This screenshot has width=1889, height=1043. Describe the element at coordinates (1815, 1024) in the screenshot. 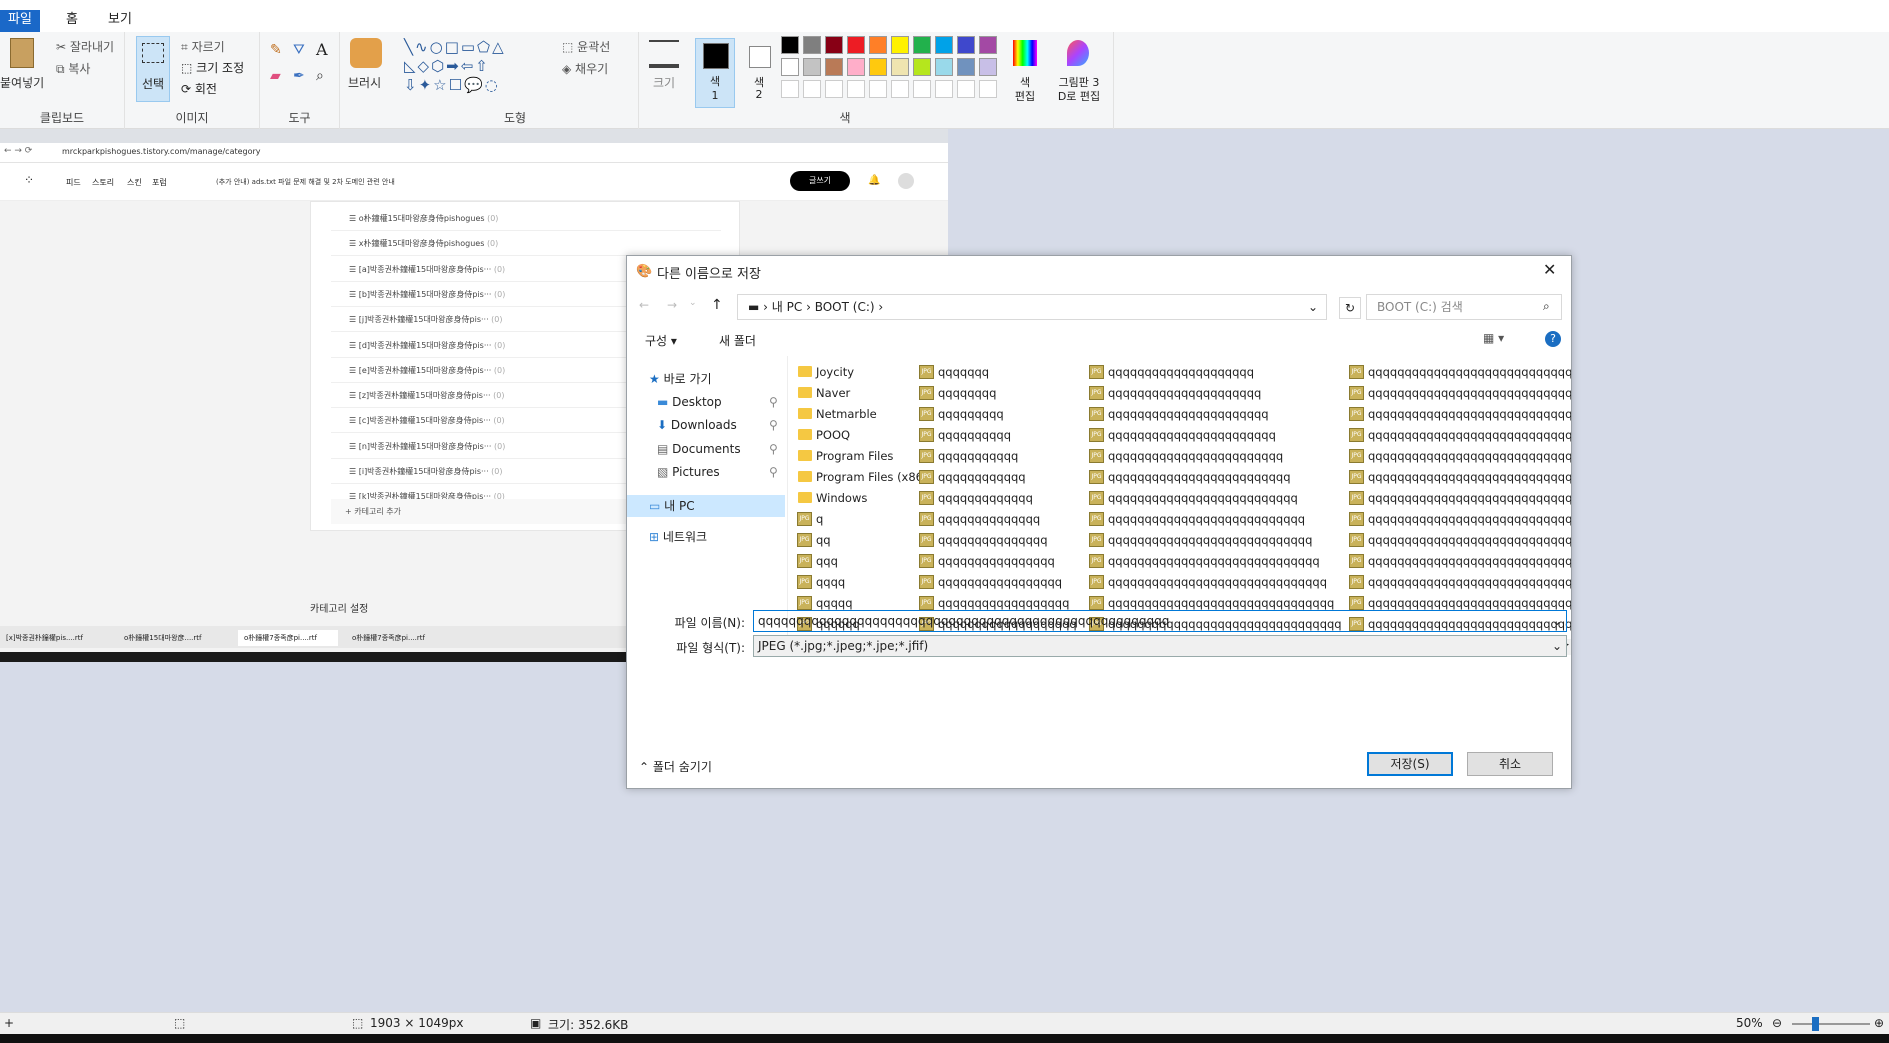

I see `zoom-slider-thumb` at that location.